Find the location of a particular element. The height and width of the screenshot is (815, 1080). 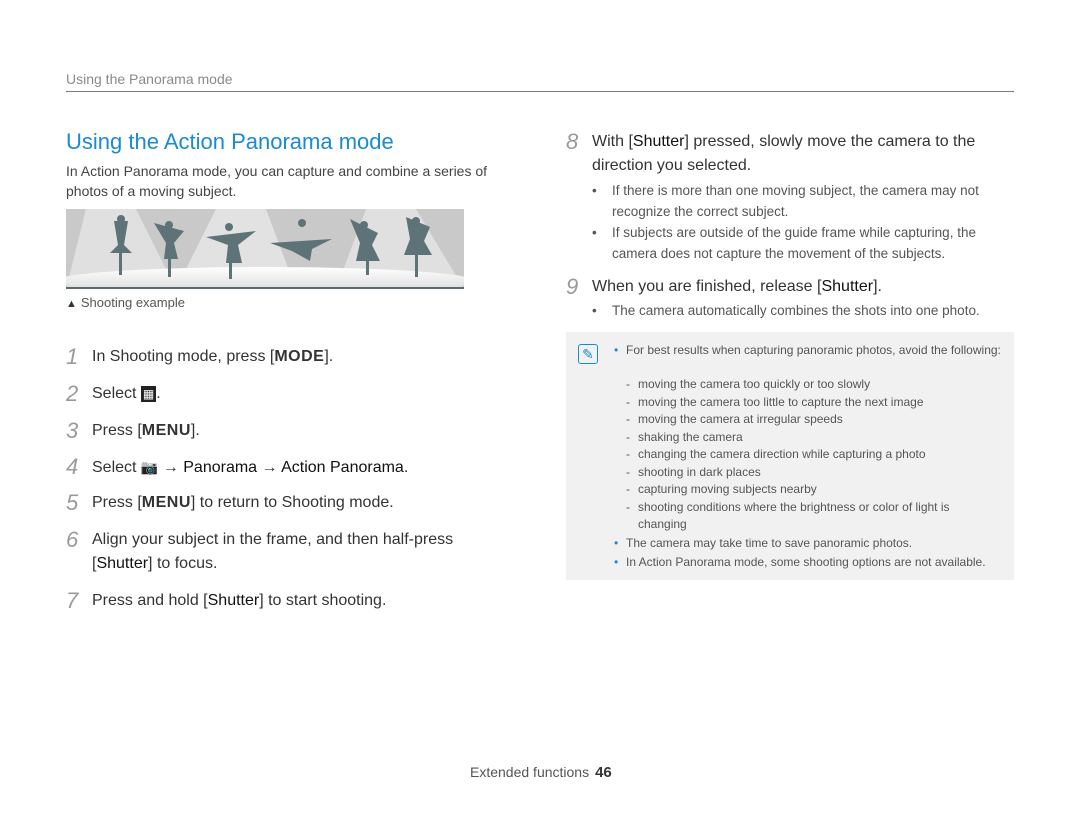

section-header: Using the Panorama mode is located at coordinates (149, 79).